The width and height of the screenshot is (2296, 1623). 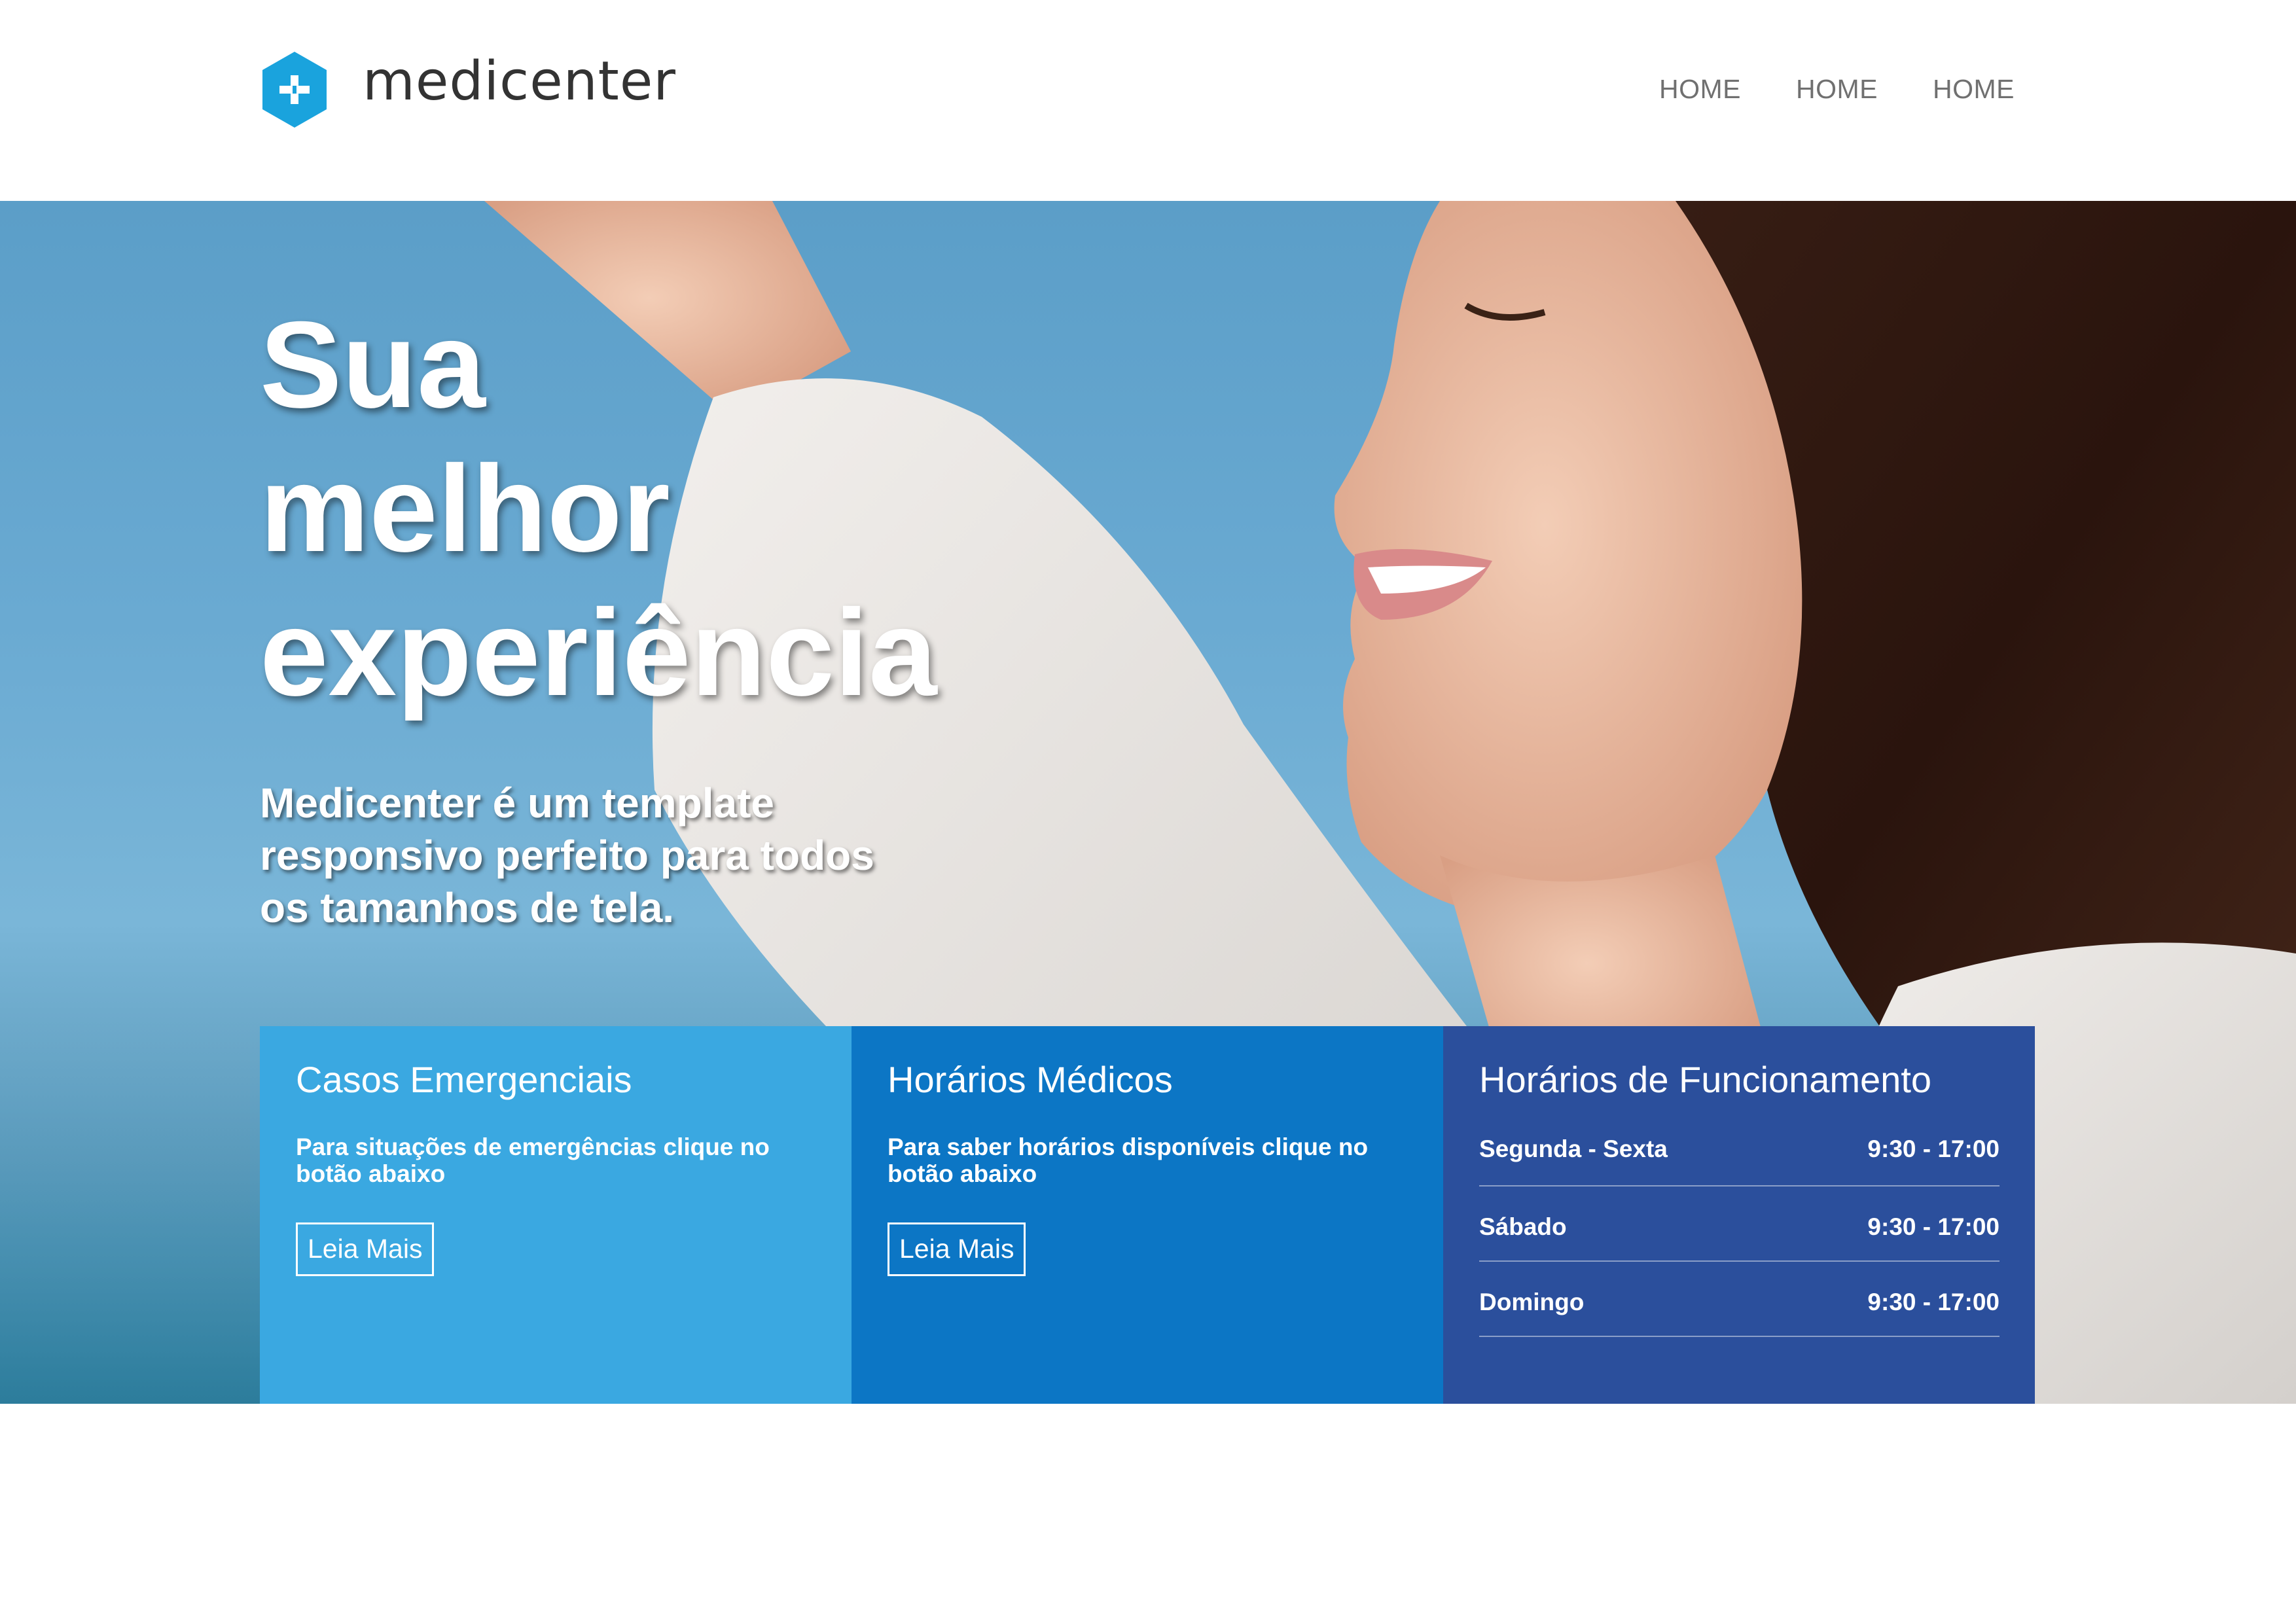 I want to click on main-nav: HOME HOME HOME, so click(x=1837, y=90).